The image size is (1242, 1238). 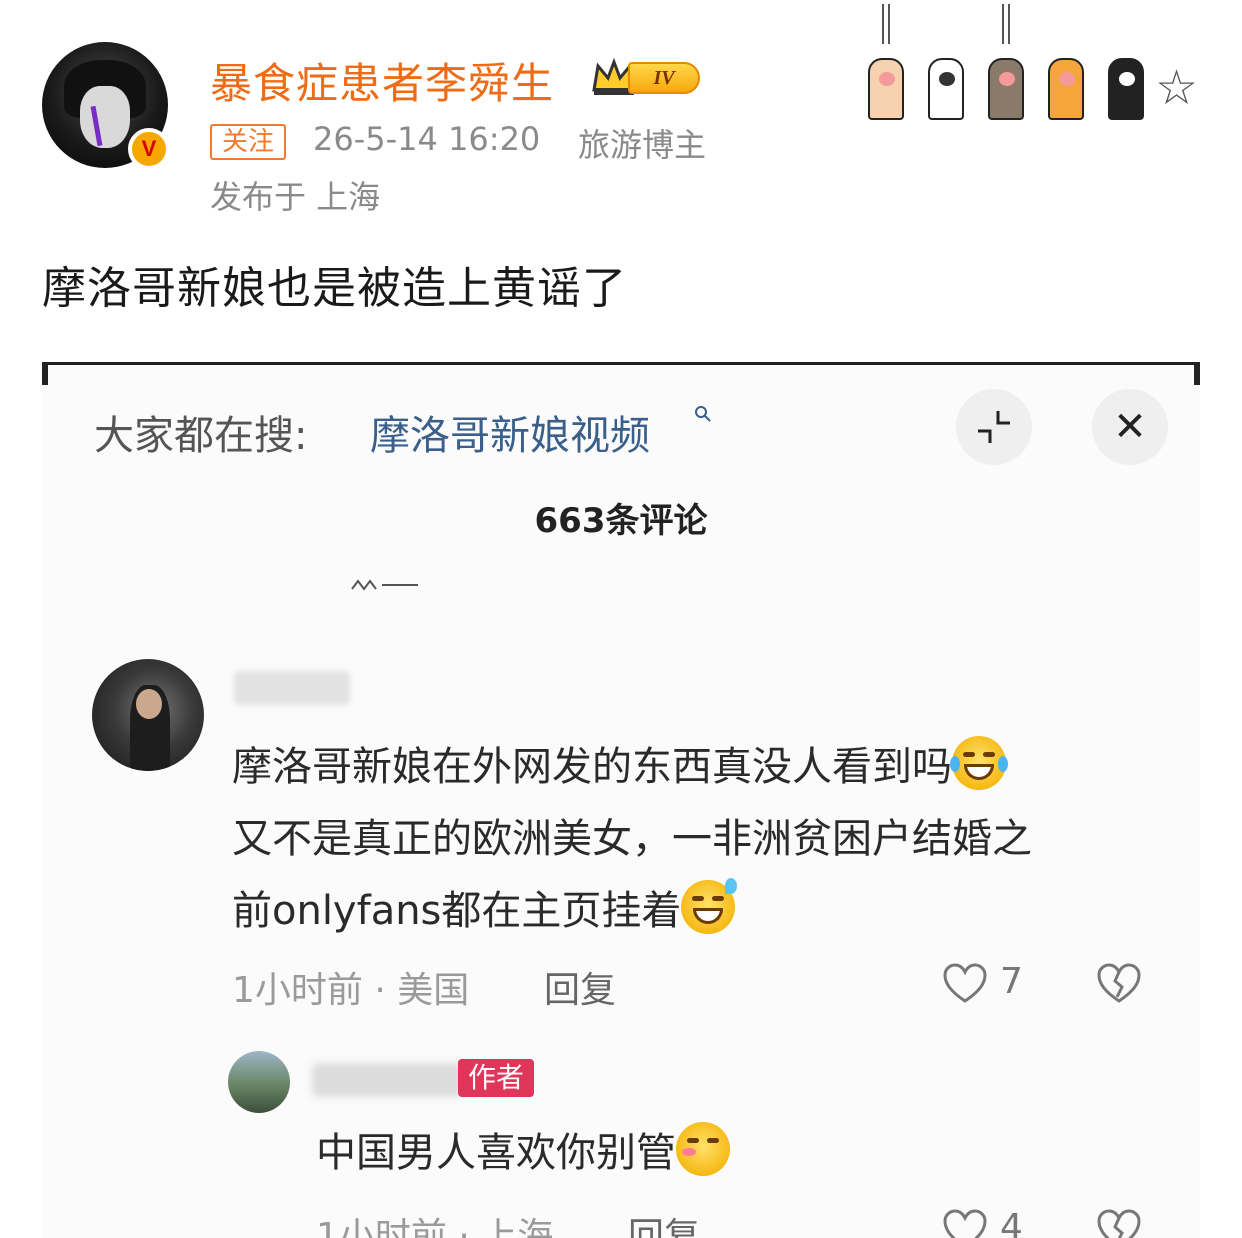 I want to click on search-prefix: 大家都在搜:, so click(x=201, y=436).